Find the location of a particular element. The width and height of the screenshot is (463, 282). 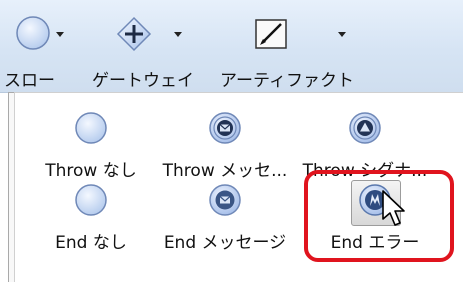

mouse-pointer-icon is located at coordinates (393, 208).